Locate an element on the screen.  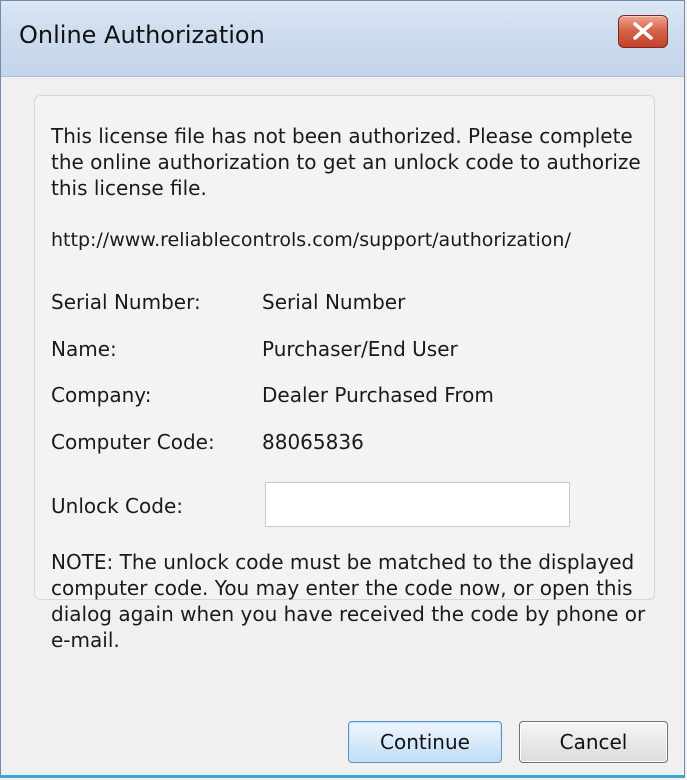
name-label: Name: is located at coordinates (84, 349).